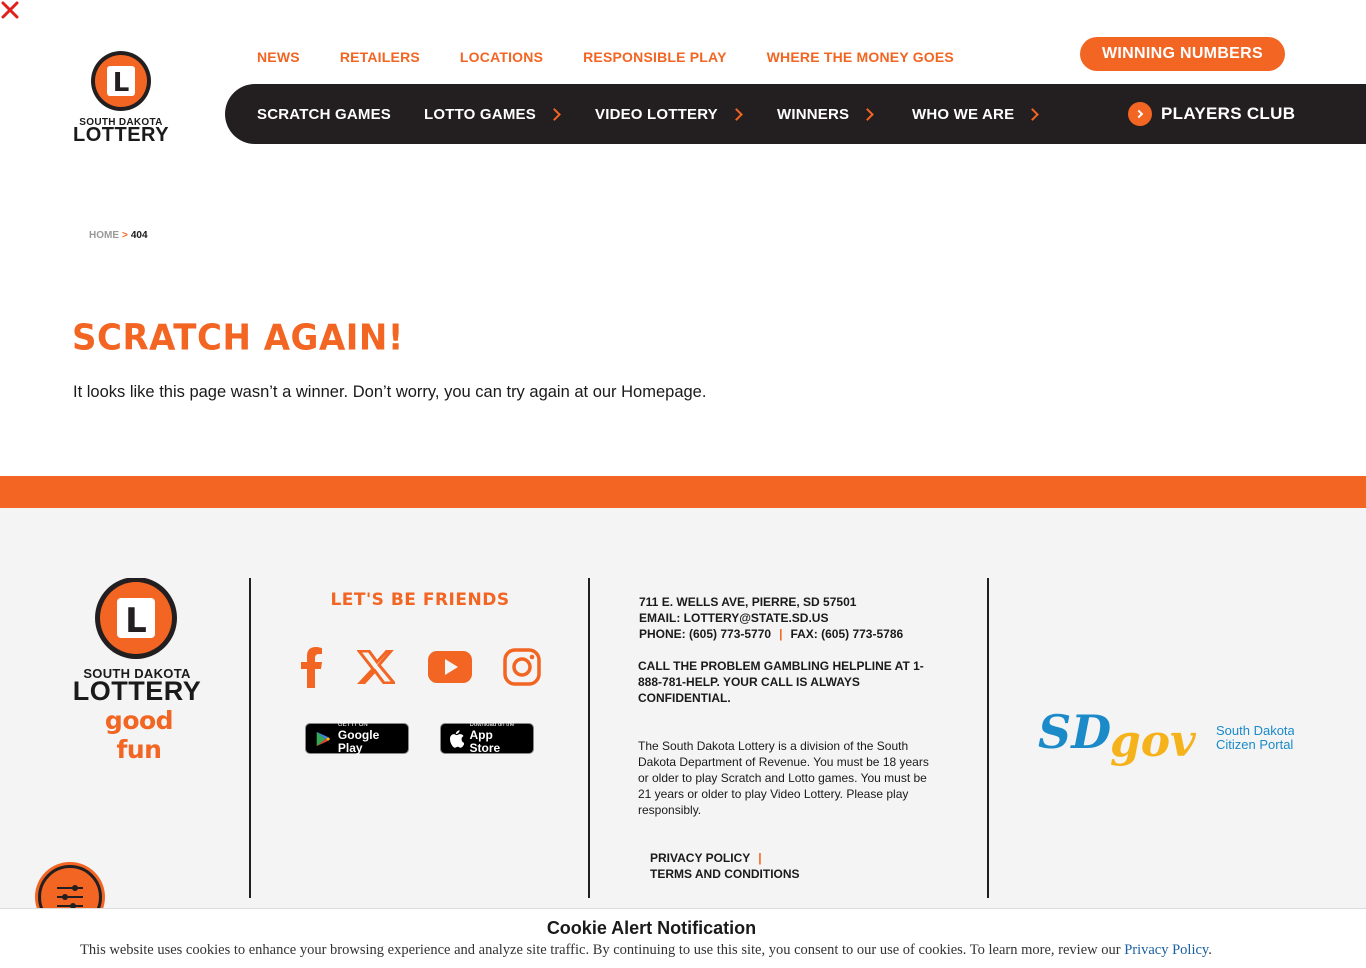  I want to click on nav-label: VIDEO LOTTERY, so click(656, 114).